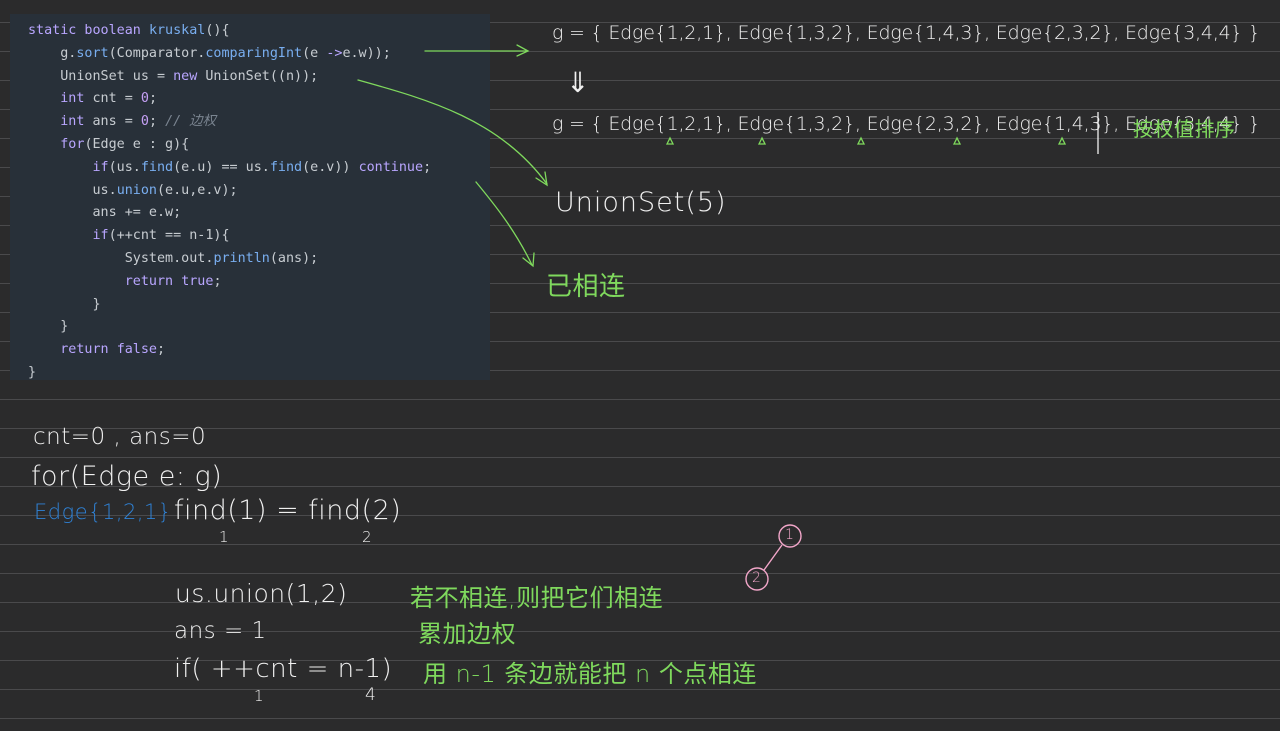 This screenshot has height=731, width=1280. I want to click on ans-explanation: 累加边权, so click(467, 634).